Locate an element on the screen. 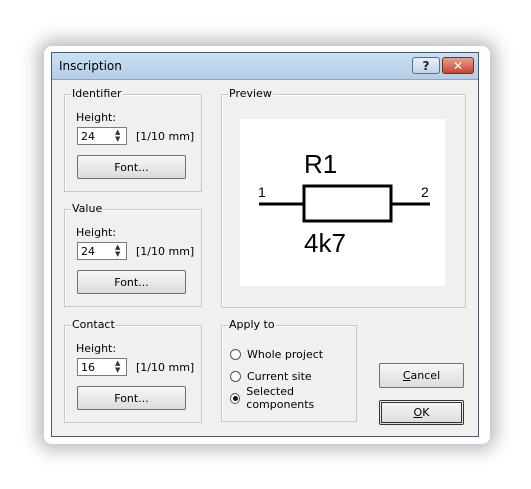 Image resolution: width=531 pixels, height=489 pixels. cancel-mnemonic: C is located at coordinates (406, 375).